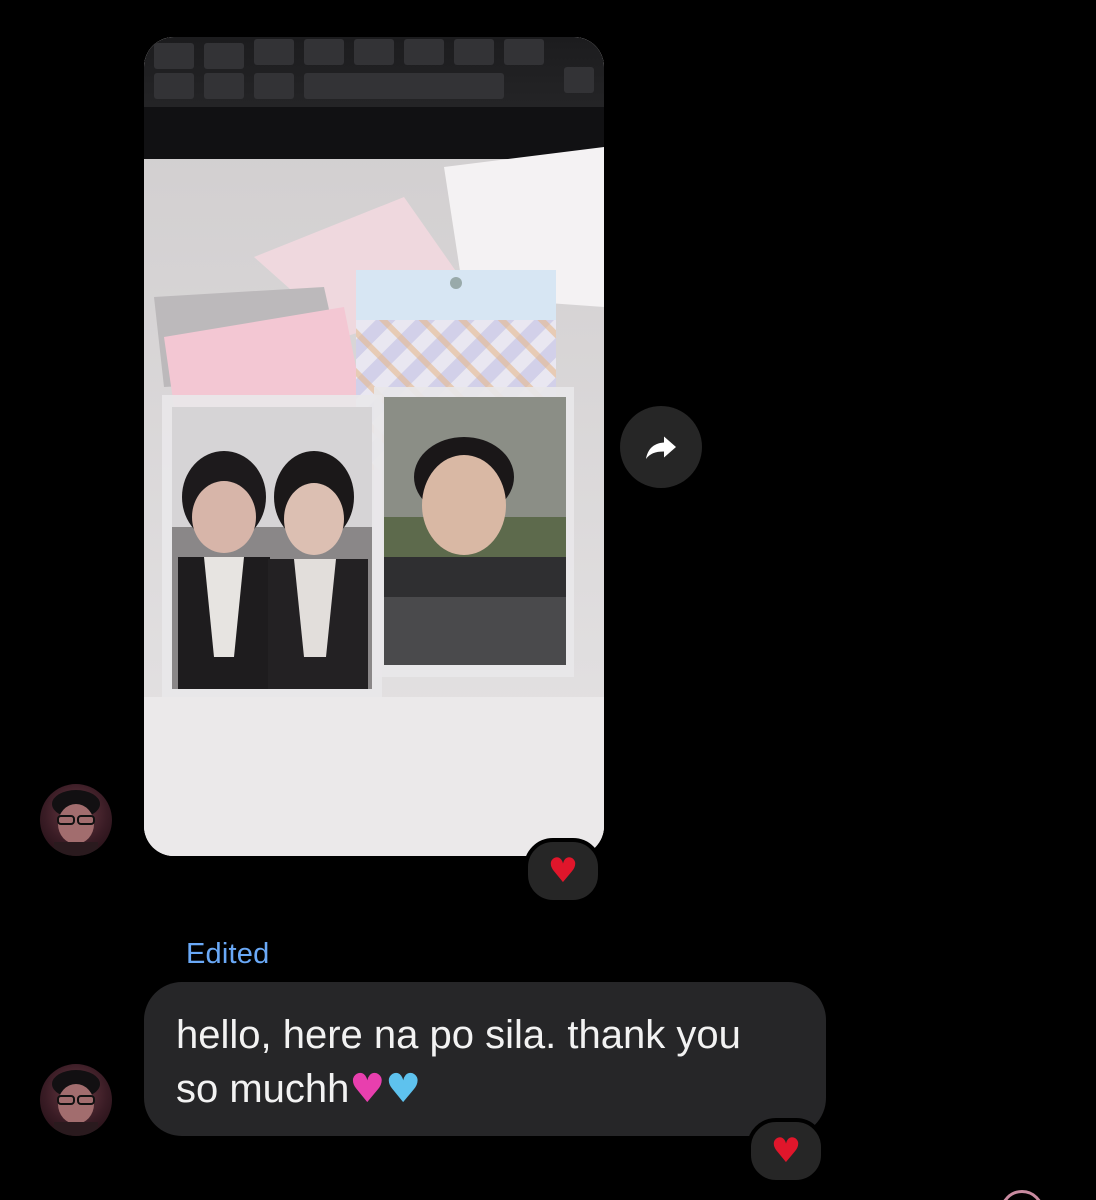  Describe the element at coordinates (403, 1089) in the screenshot. I see `blue-heart-icon: ♥` at that location.